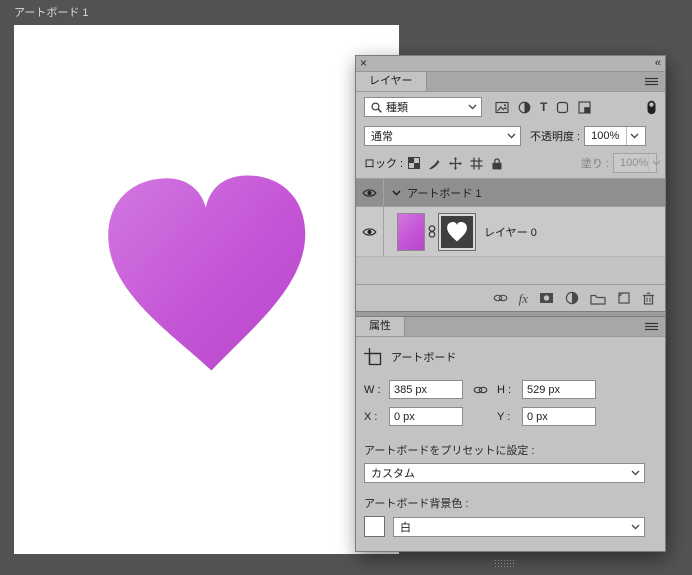  I want to click on background-color-row: 白, so click(504, 526).